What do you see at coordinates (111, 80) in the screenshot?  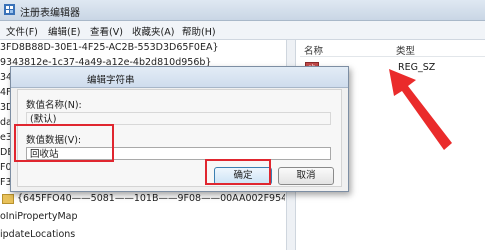 I see `dialog-title: 编辑字符串` at bounding box center [111, 80].